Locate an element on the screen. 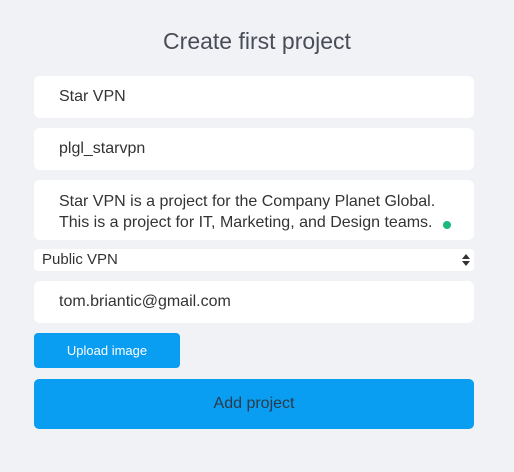 The image size is (514, 472). up-down-arrows-icon is located at coordinates (466, 260).